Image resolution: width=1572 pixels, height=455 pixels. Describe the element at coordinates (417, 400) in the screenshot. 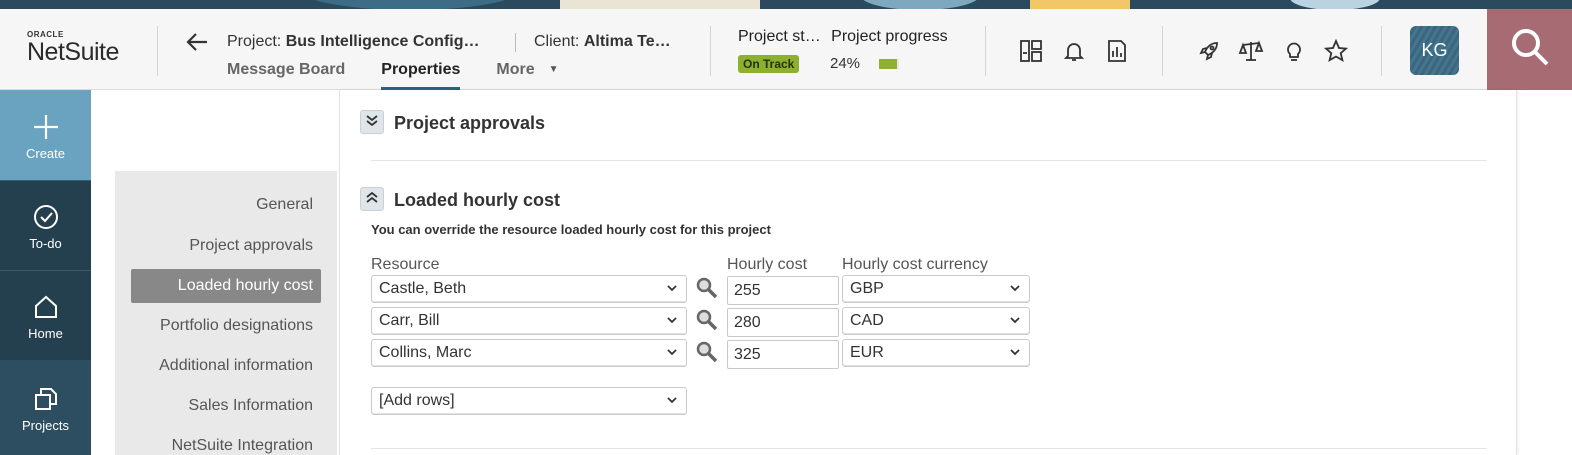

I see `add-rows-value: [Add rows]` at that location.